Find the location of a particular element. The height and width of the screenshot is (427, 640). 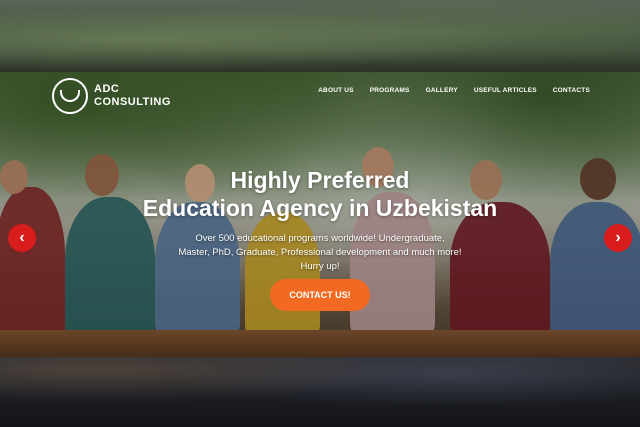

site-logo: ADC CONSULTING is located at coordinates (111, 96).